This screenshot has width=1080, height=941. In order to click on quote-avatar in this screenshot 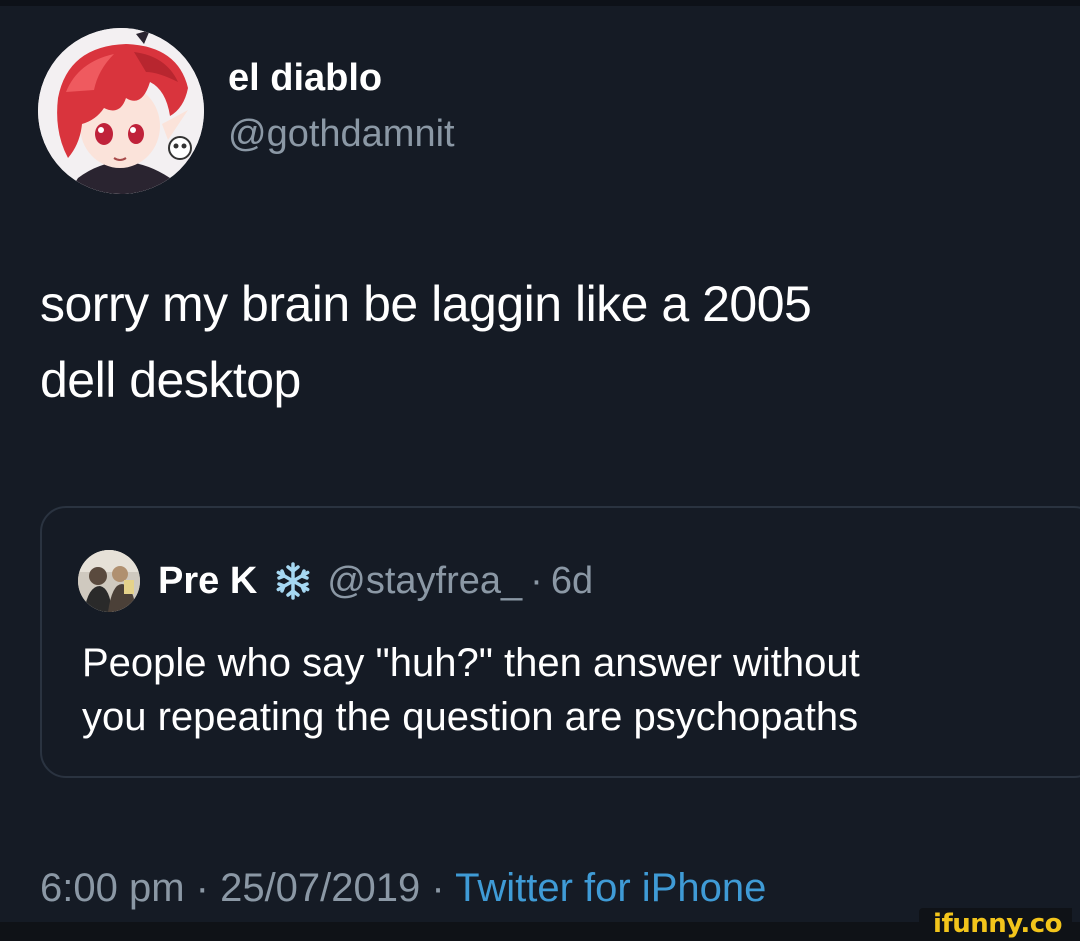, I will do `click(109, 581)`.